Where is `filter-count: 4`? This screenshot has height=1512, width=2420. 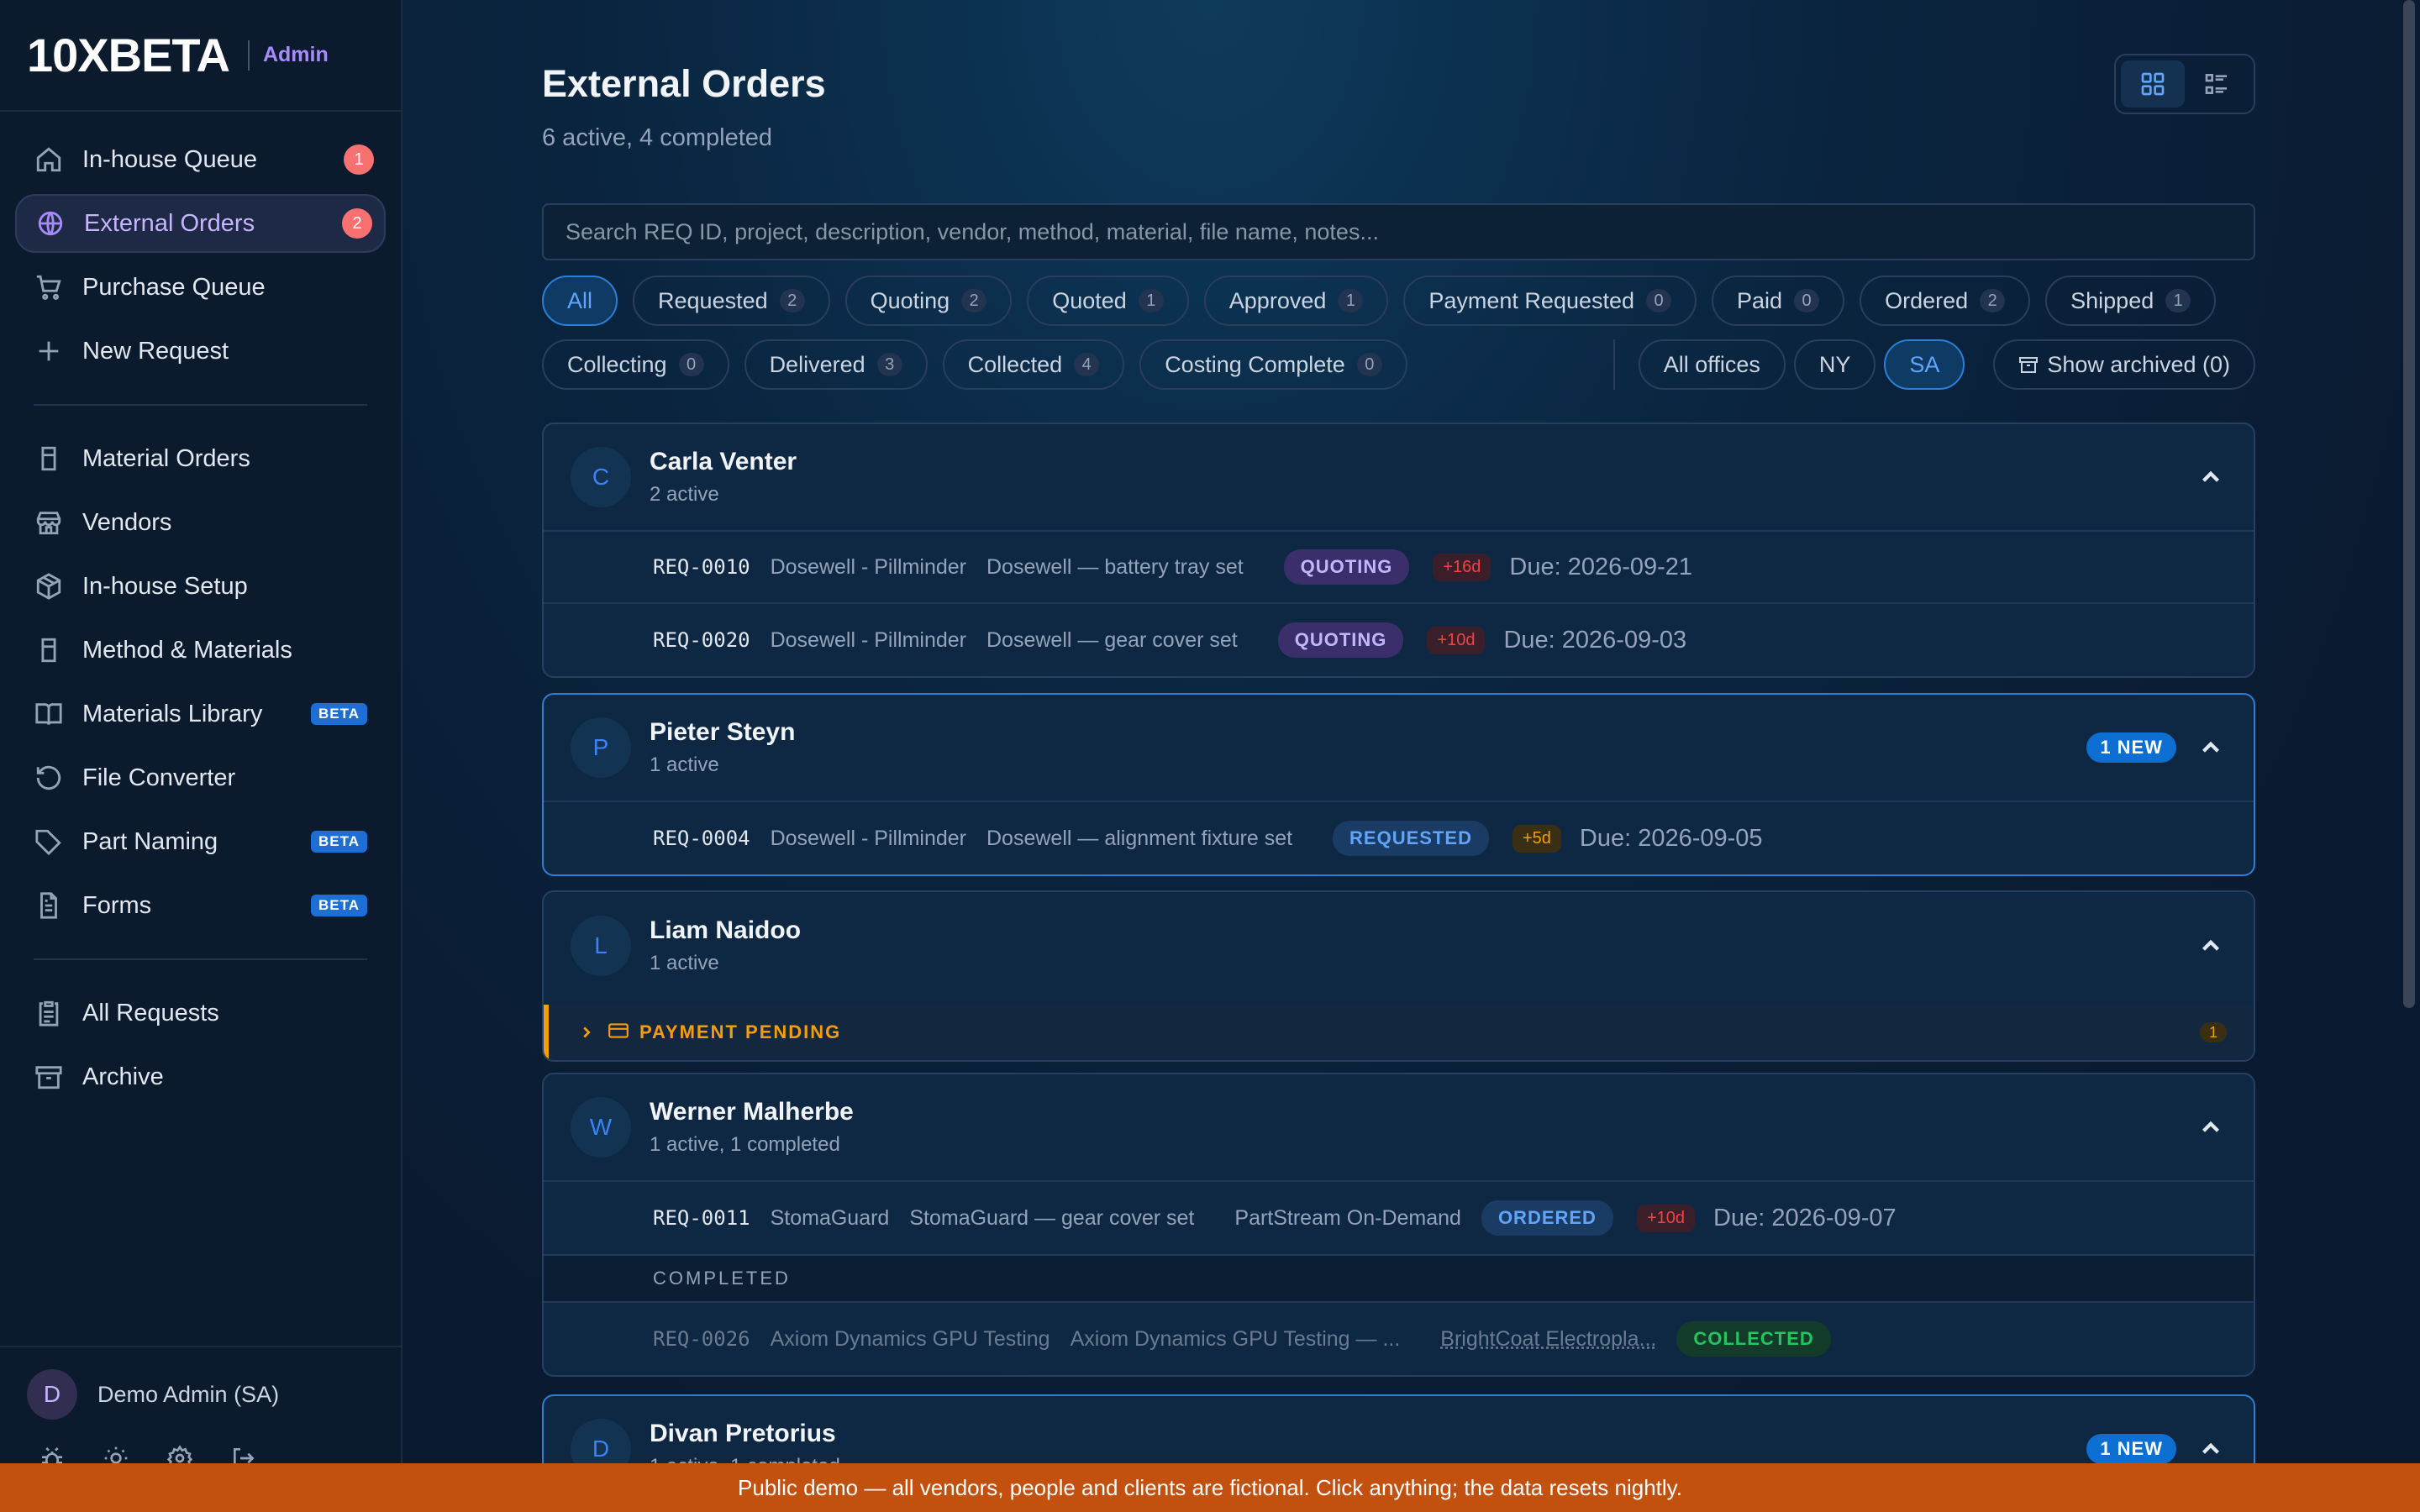 filter-count: 4 is located at coordinates (1087, 364).